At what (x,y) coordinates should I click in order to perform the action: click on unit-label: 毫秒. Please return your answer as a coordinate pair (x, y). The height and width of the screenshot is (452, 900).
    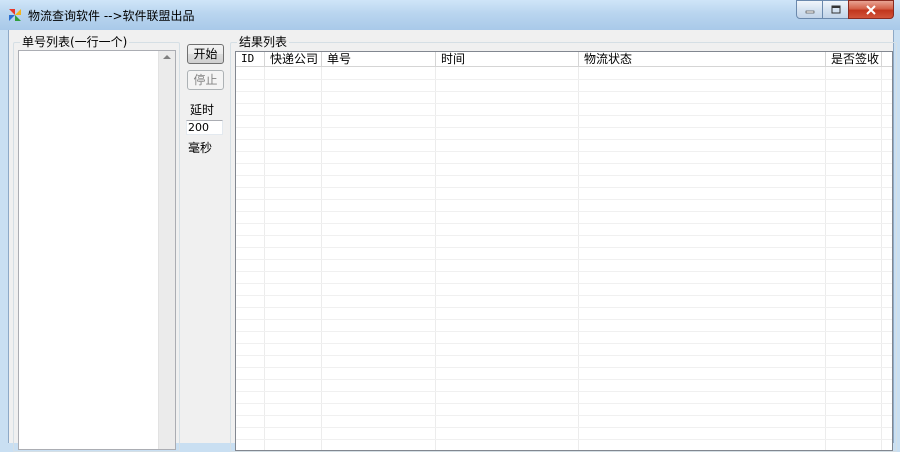
    Looking at the image, I should click on (200, 148).